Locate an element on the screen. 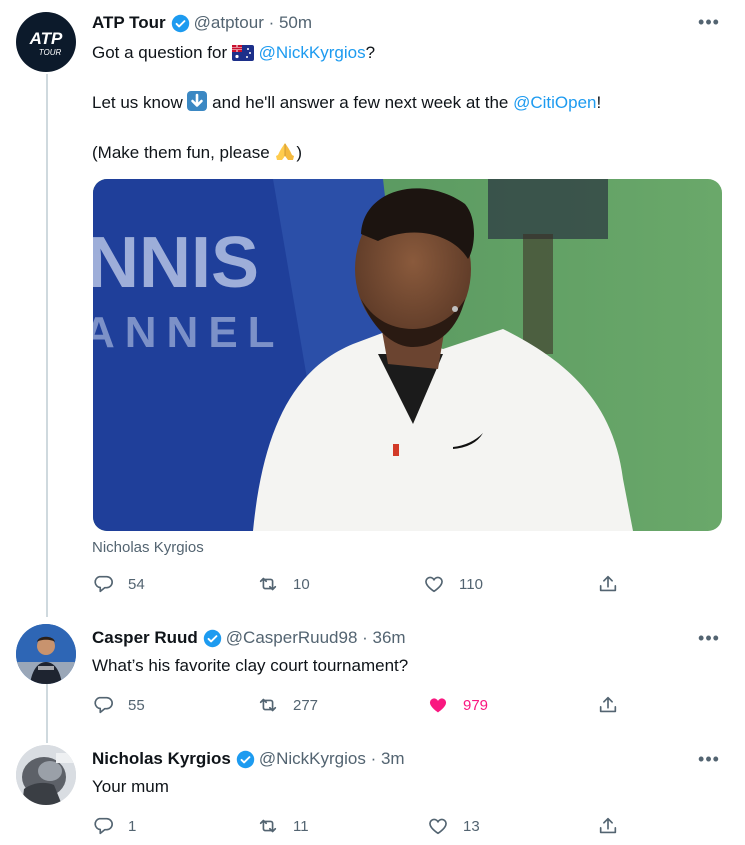 This screenshot has height=845, width=745. tweet-header: Nicholas Kyrgios @NickKyrgios · 3m is located at coordinates (248, 759).